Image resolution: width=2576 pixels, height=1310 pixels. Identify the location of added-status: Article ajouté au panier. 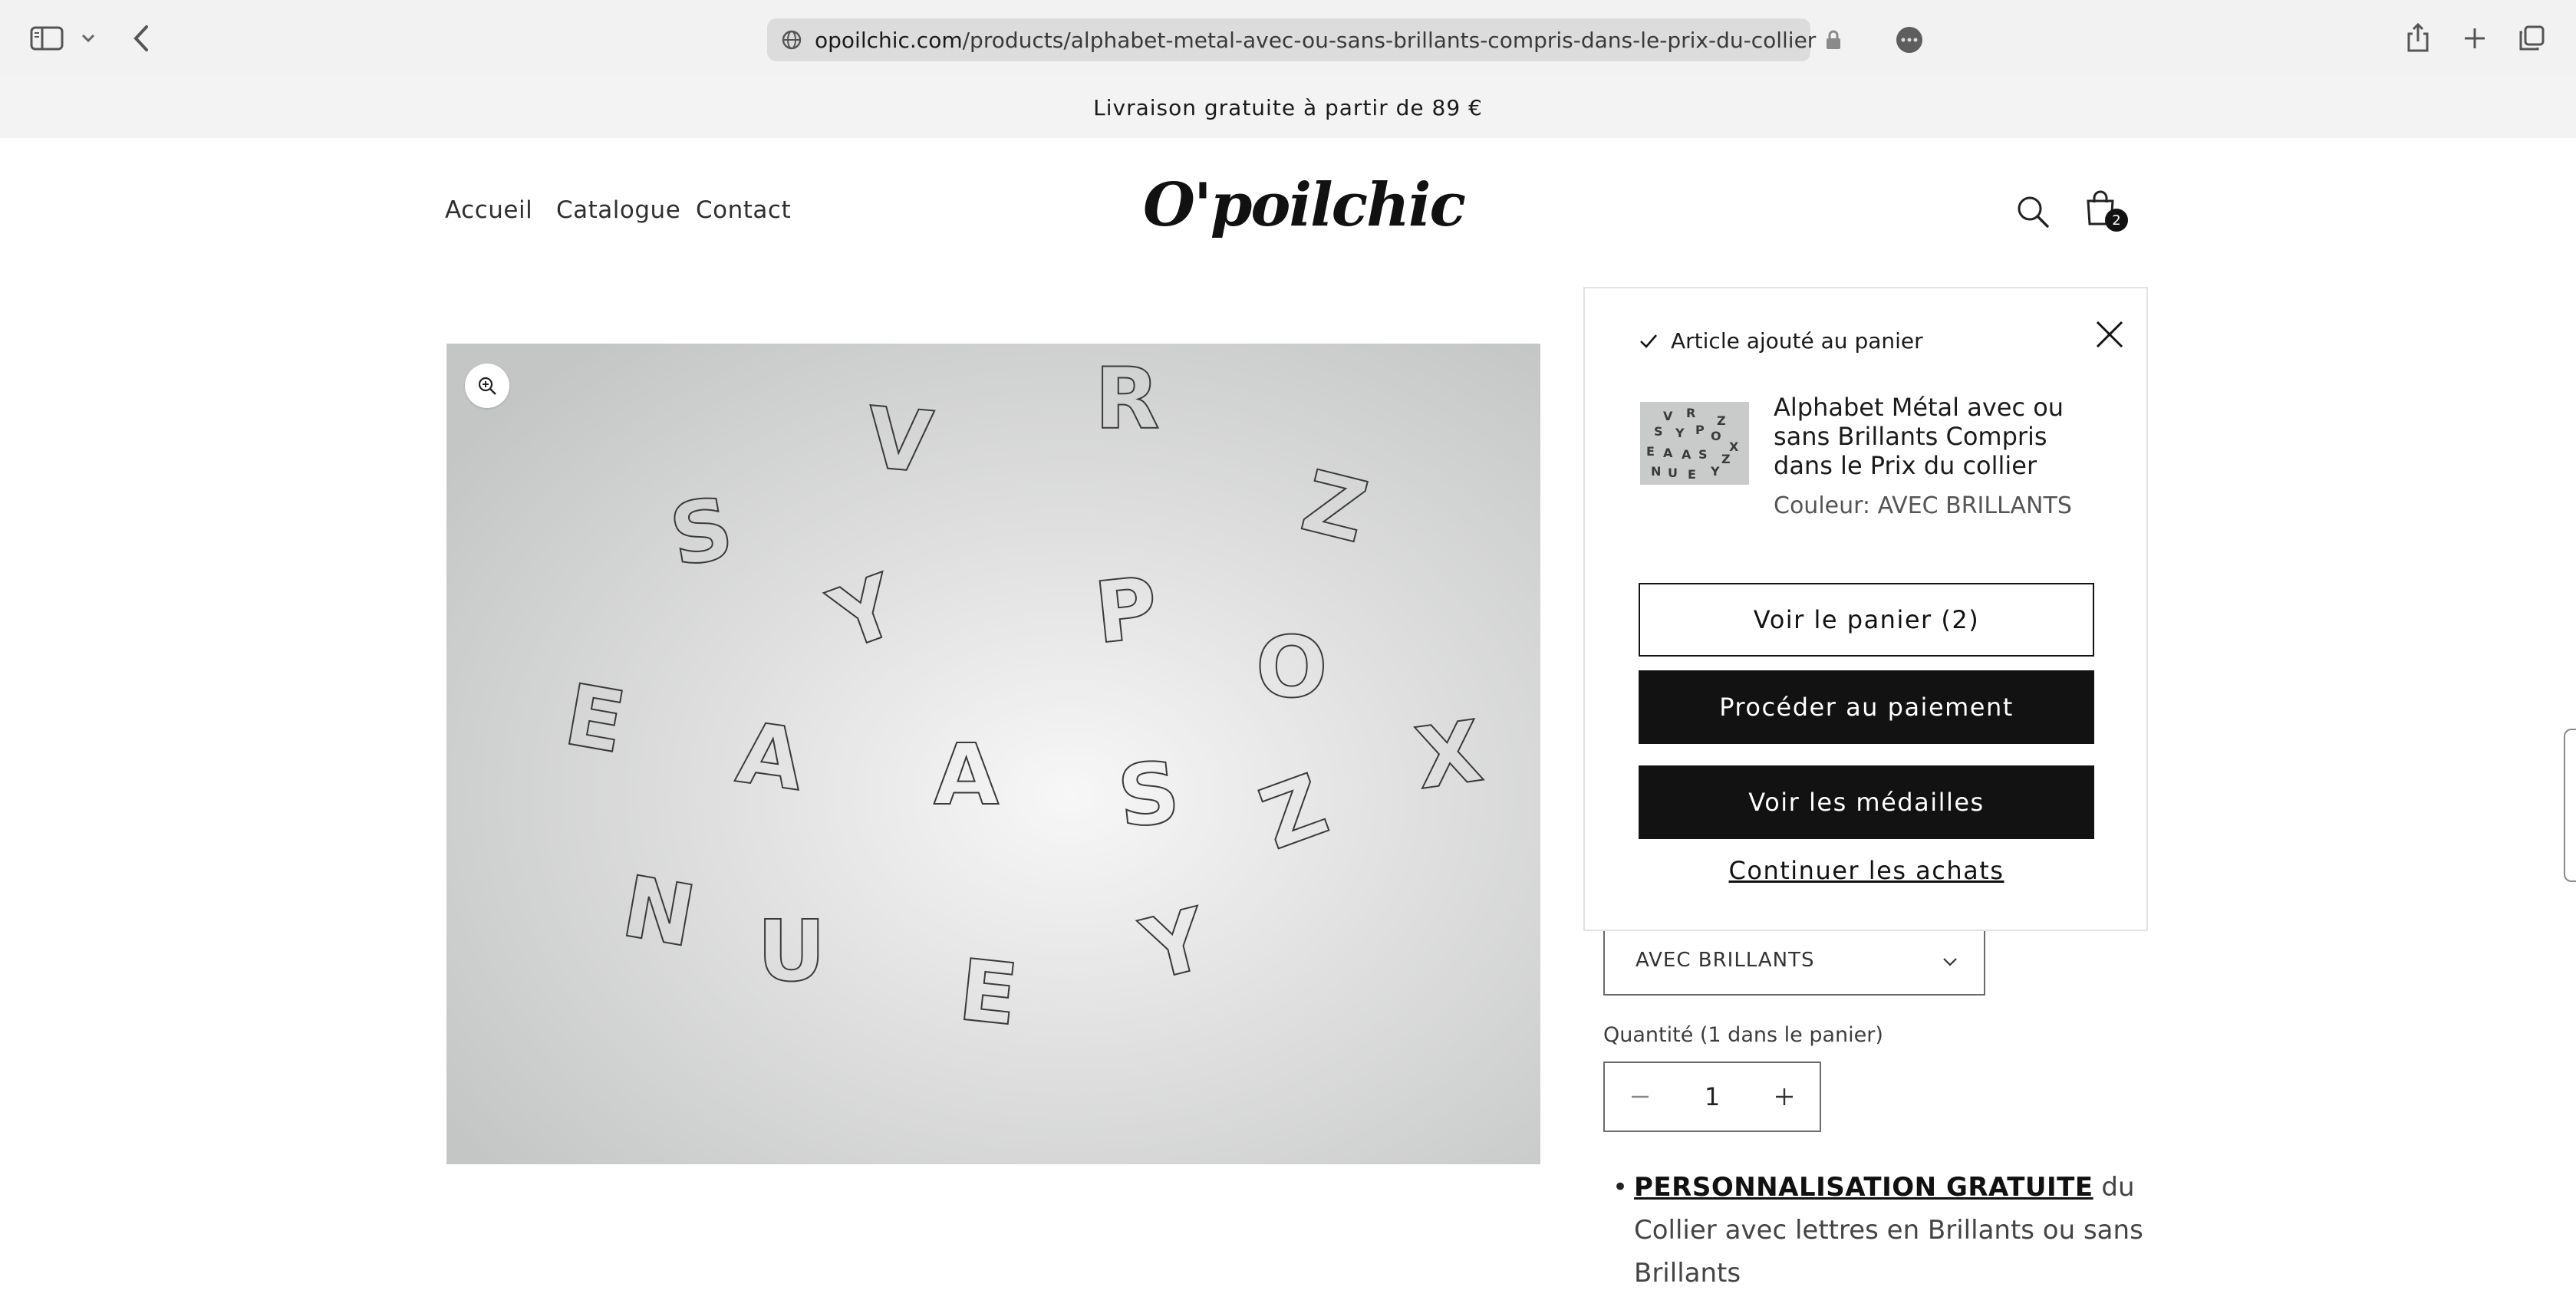
(1781, 341).